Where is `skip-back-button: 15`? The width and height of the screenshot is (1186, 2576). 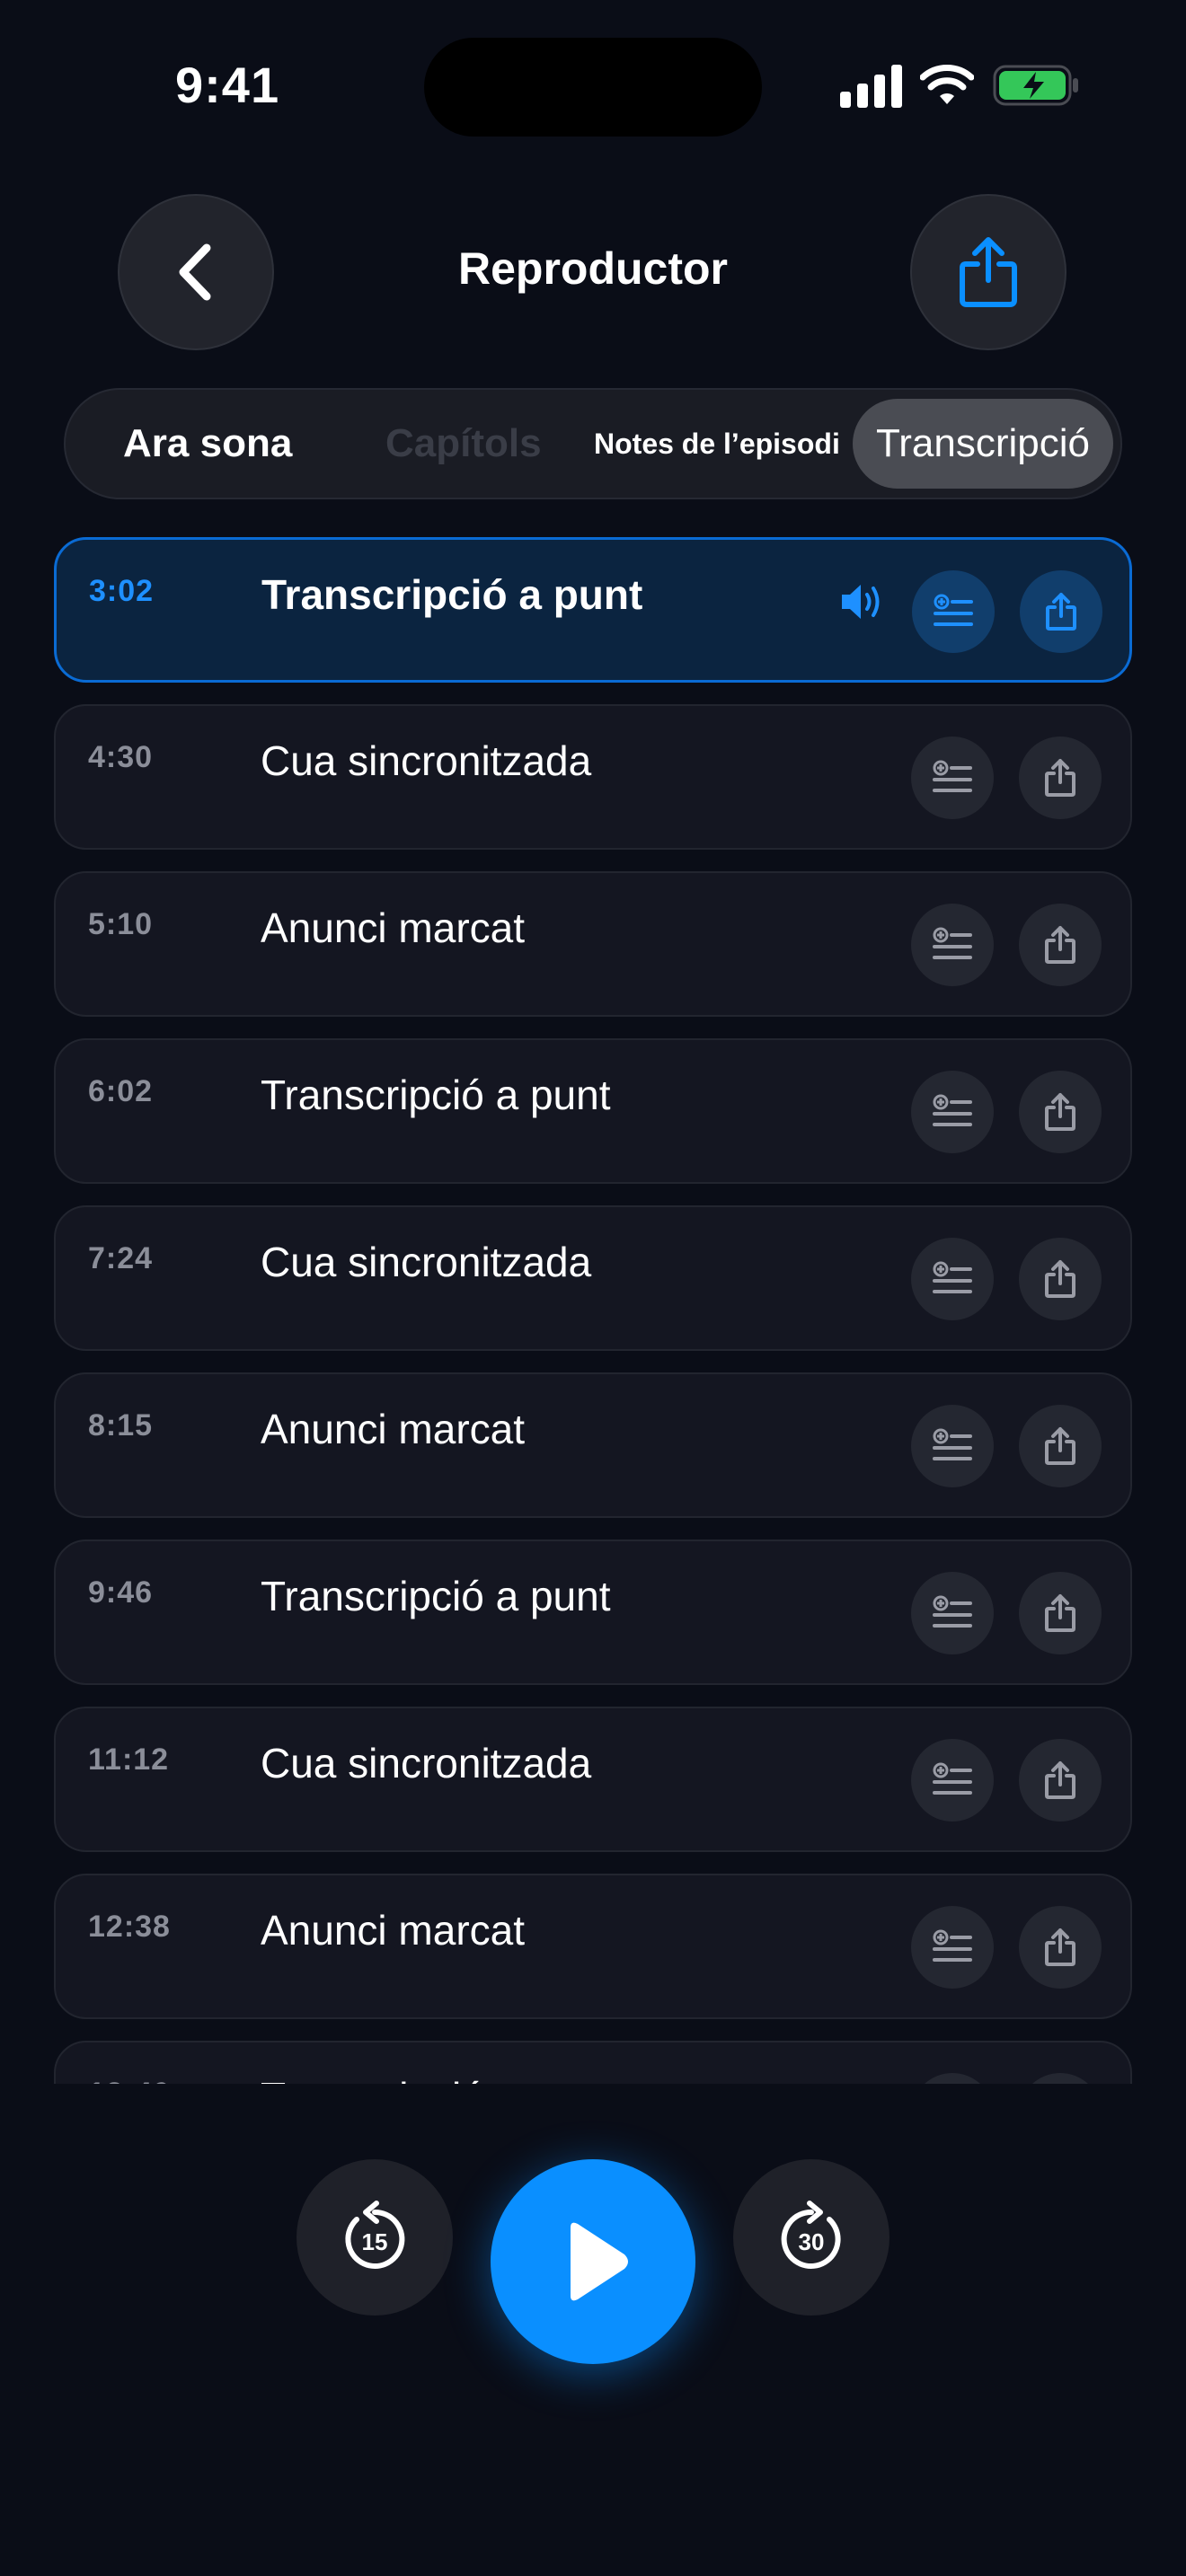
skip-back-button: 15 is located at coordinates (374, 2237).